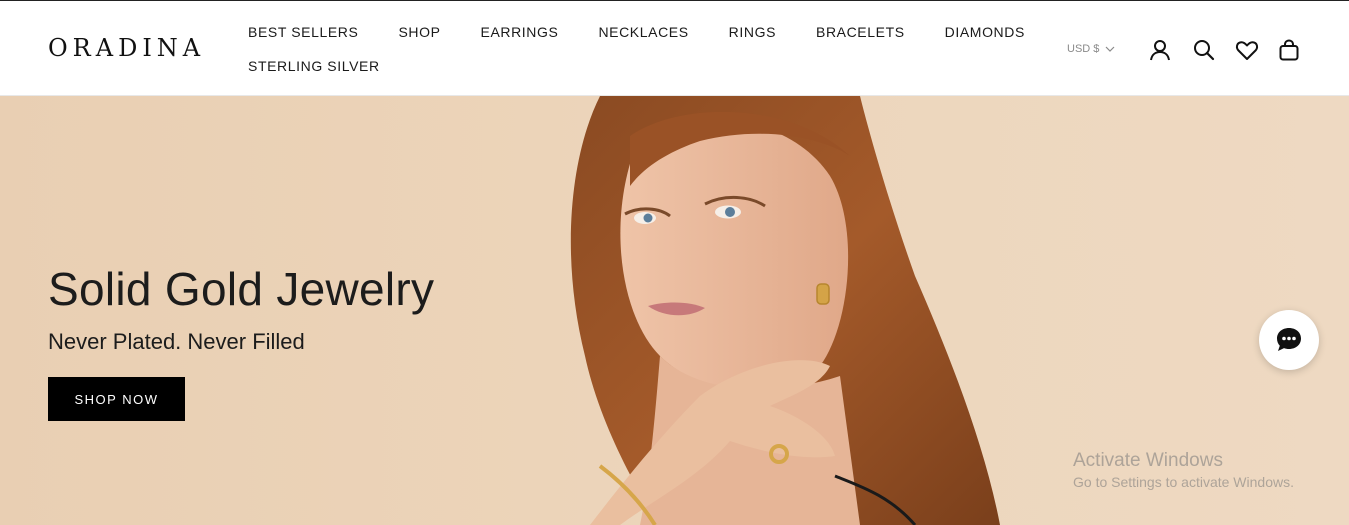 This screenshot has height=525, width=1349. I want to click on cart-button, so click(1289, 50).